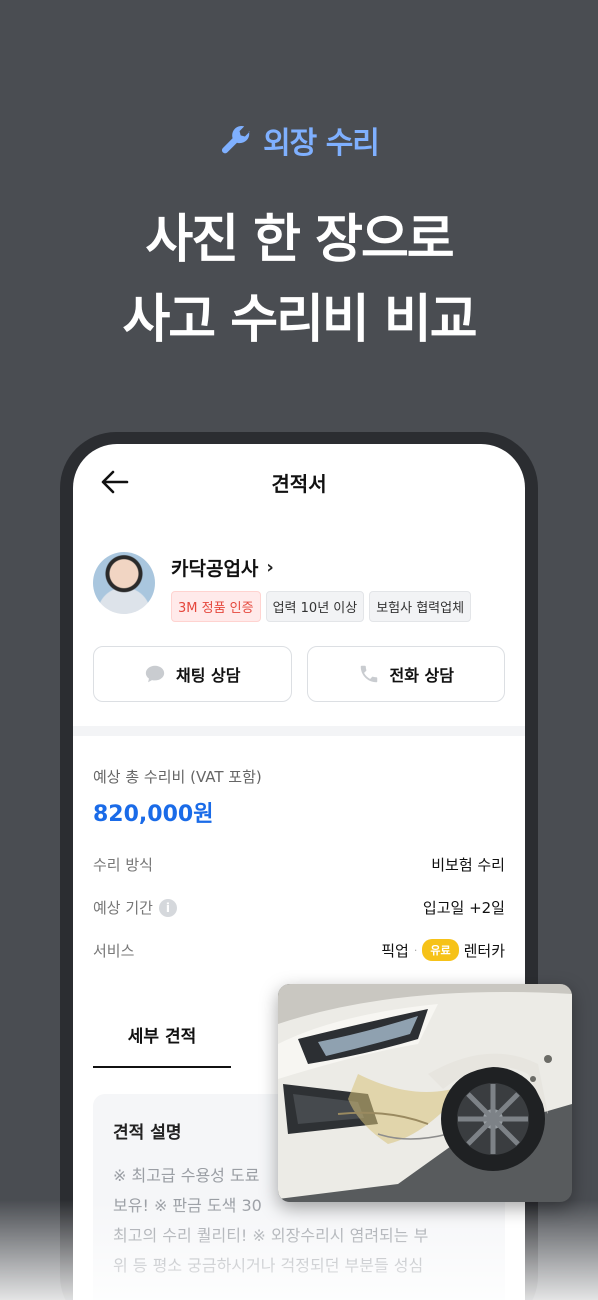 The height and width of the screenshot is (1300, 598). What do you see at coordinates (468, 865) in the screenshot?
I see `repair-method-value: 비보험 수리` at bounding box center [468, 865].